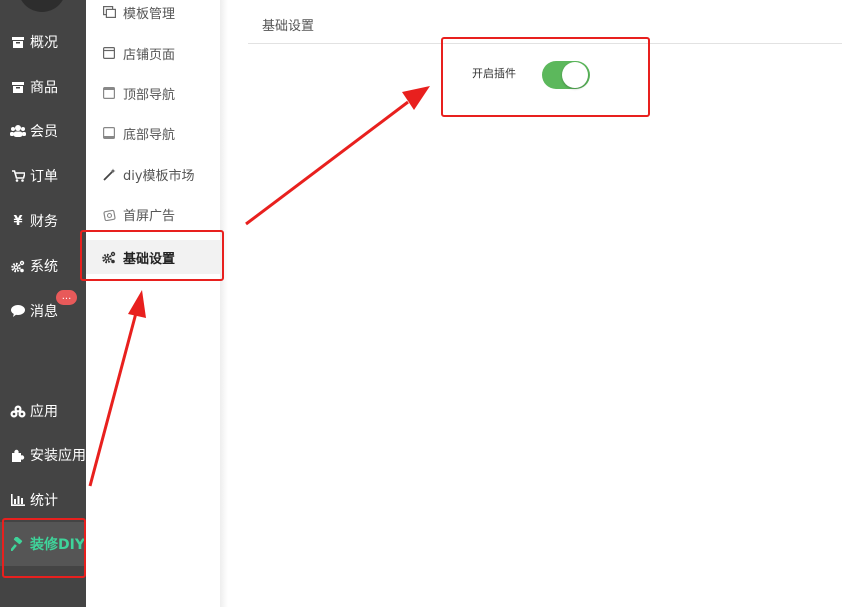  Describe the element at coordinates (117, 388) in the screenshot. I see `annotation-arrow-to-basic-settings` at that location.